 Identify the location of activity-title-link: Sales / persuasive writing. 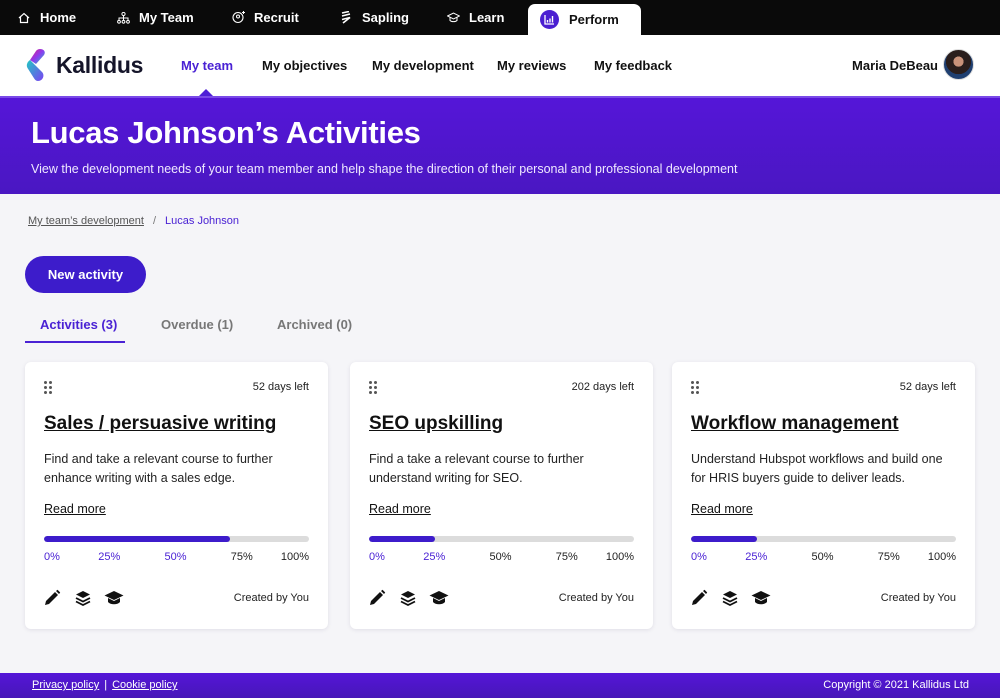
(160, 424).